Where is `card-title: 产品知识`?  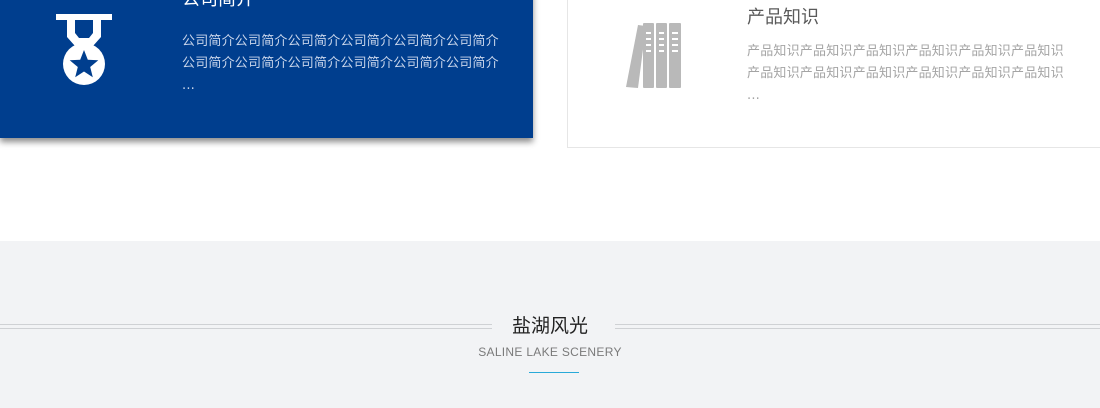
card-title: 产品知识 is located at coordinates (783, 18).